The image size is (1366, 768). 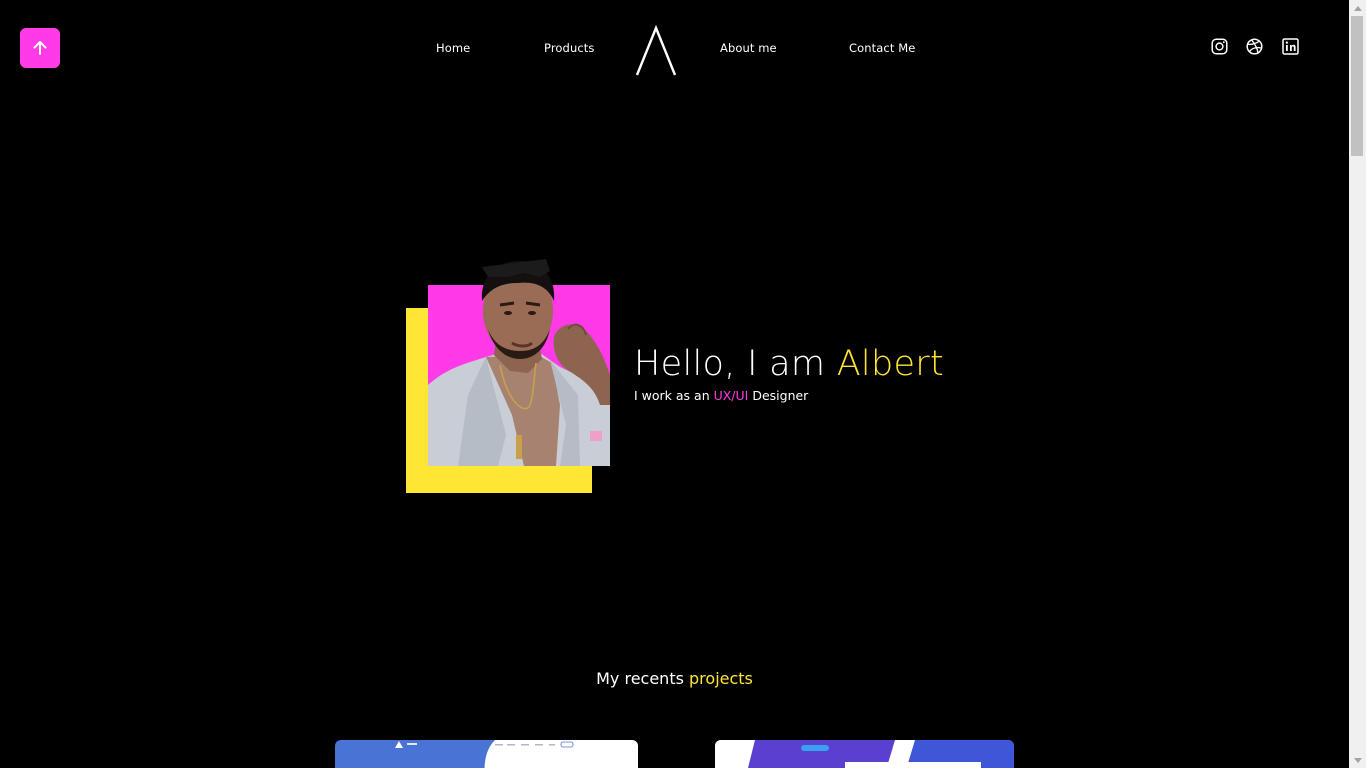 I want to click on hero-greeting: Hello, I am, so click(x=735, y=364).